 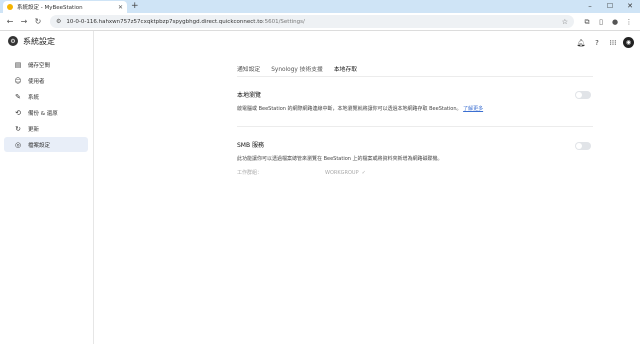 I want to click on minimize-icon: –, so click(x=590, y=6).